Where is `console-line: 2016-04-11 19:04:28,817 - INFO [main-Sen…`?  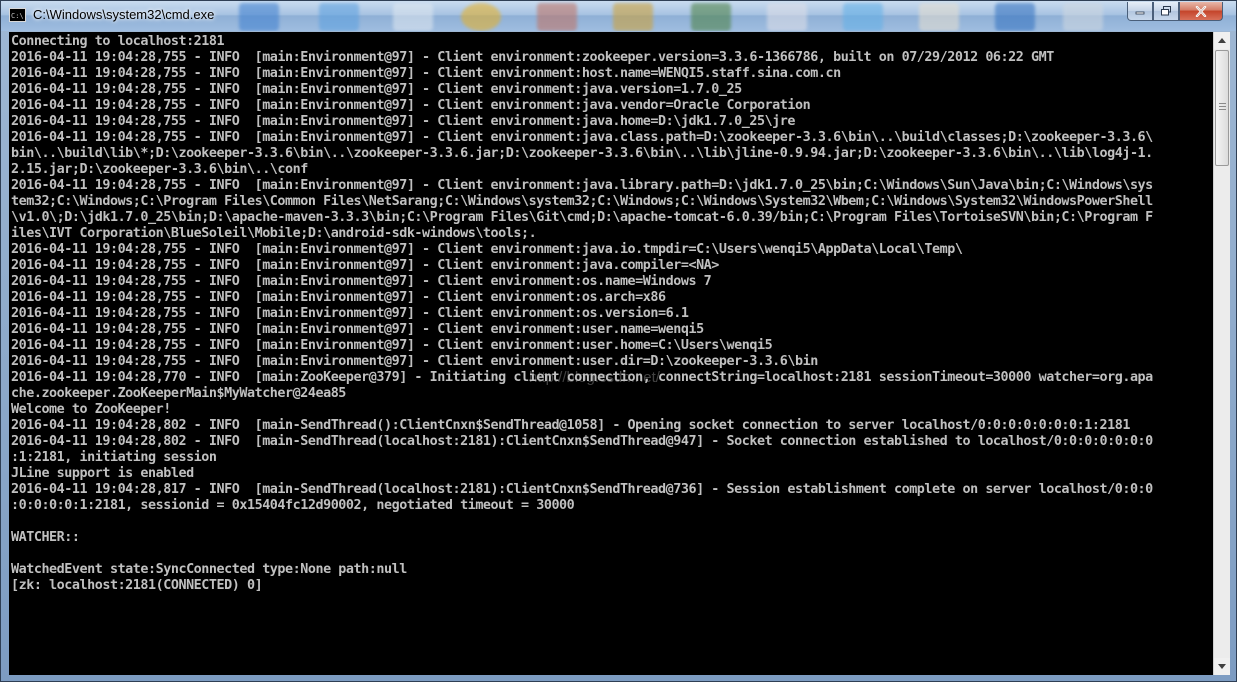 console-line: 2016-04-11 19:04:28,817 - INFO [main-Sen… is located at coordinates (582, 489).